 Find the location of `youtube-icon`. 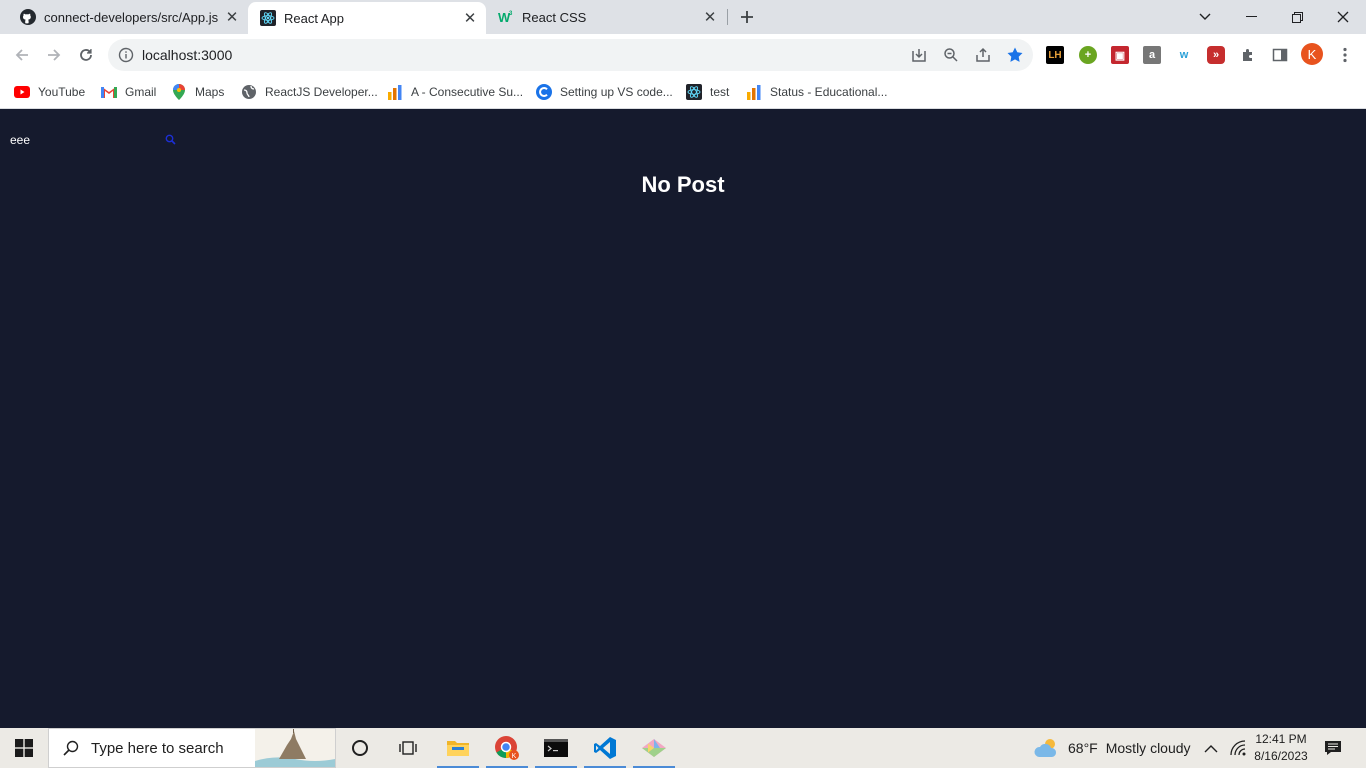

youtube-icon is located at coordinates (22, 92).